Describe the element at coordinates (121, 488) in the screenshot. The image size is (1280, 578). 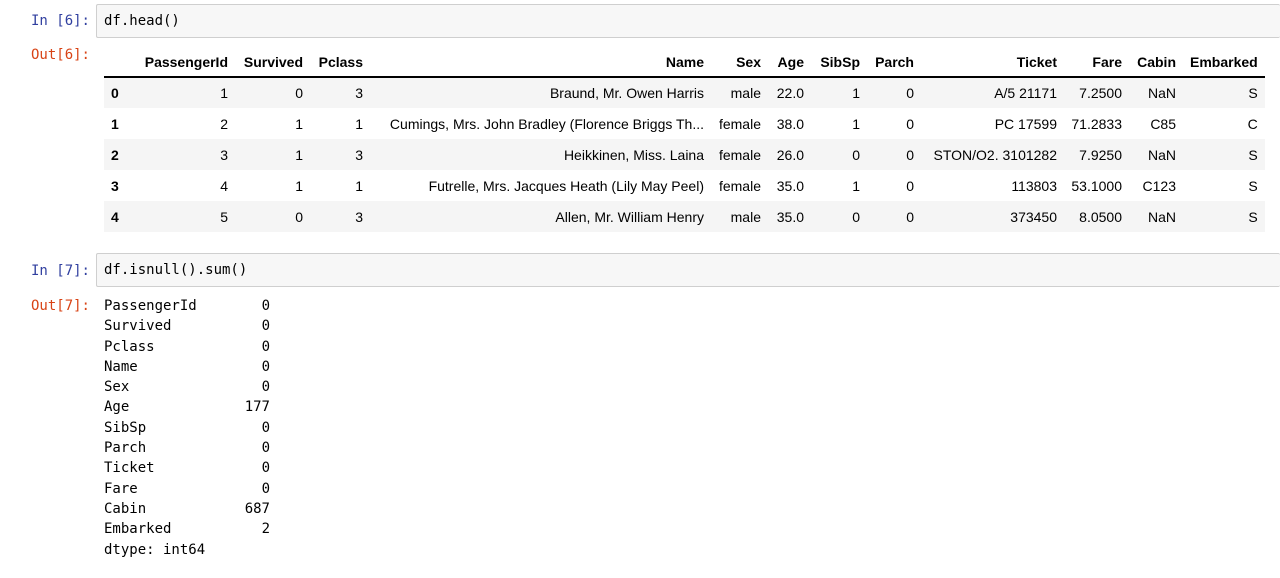
I see `series-key: Fare` at that location.